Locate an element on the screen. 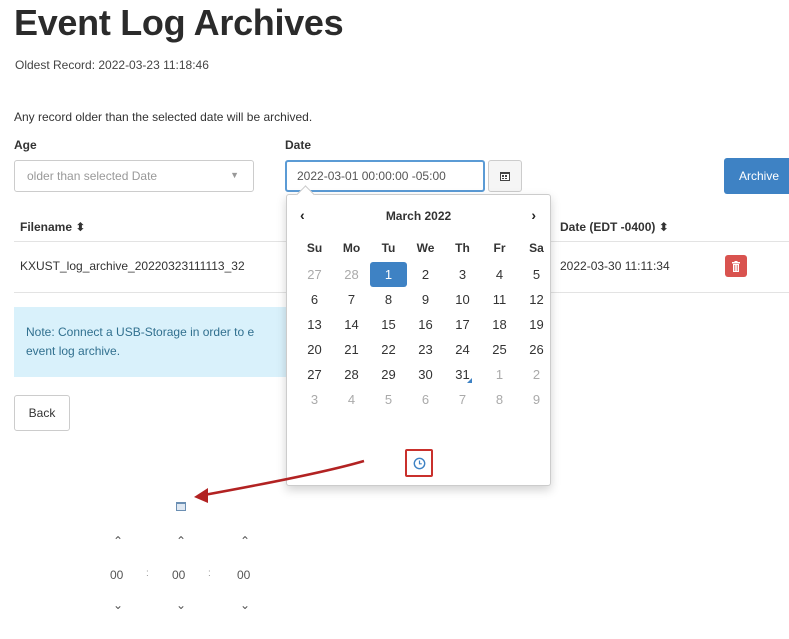 The image size is (789, 639). calendar-day: 25 is located at coordinates (499, 349).